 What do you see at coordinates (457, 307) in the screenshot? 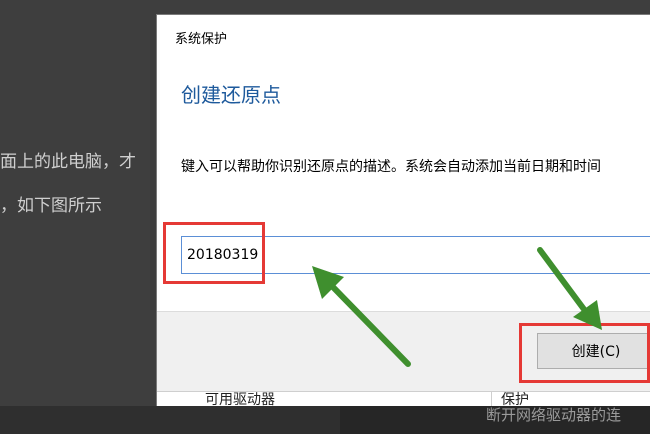
I see `annotation-arrows` at bounding box center [457, 307].